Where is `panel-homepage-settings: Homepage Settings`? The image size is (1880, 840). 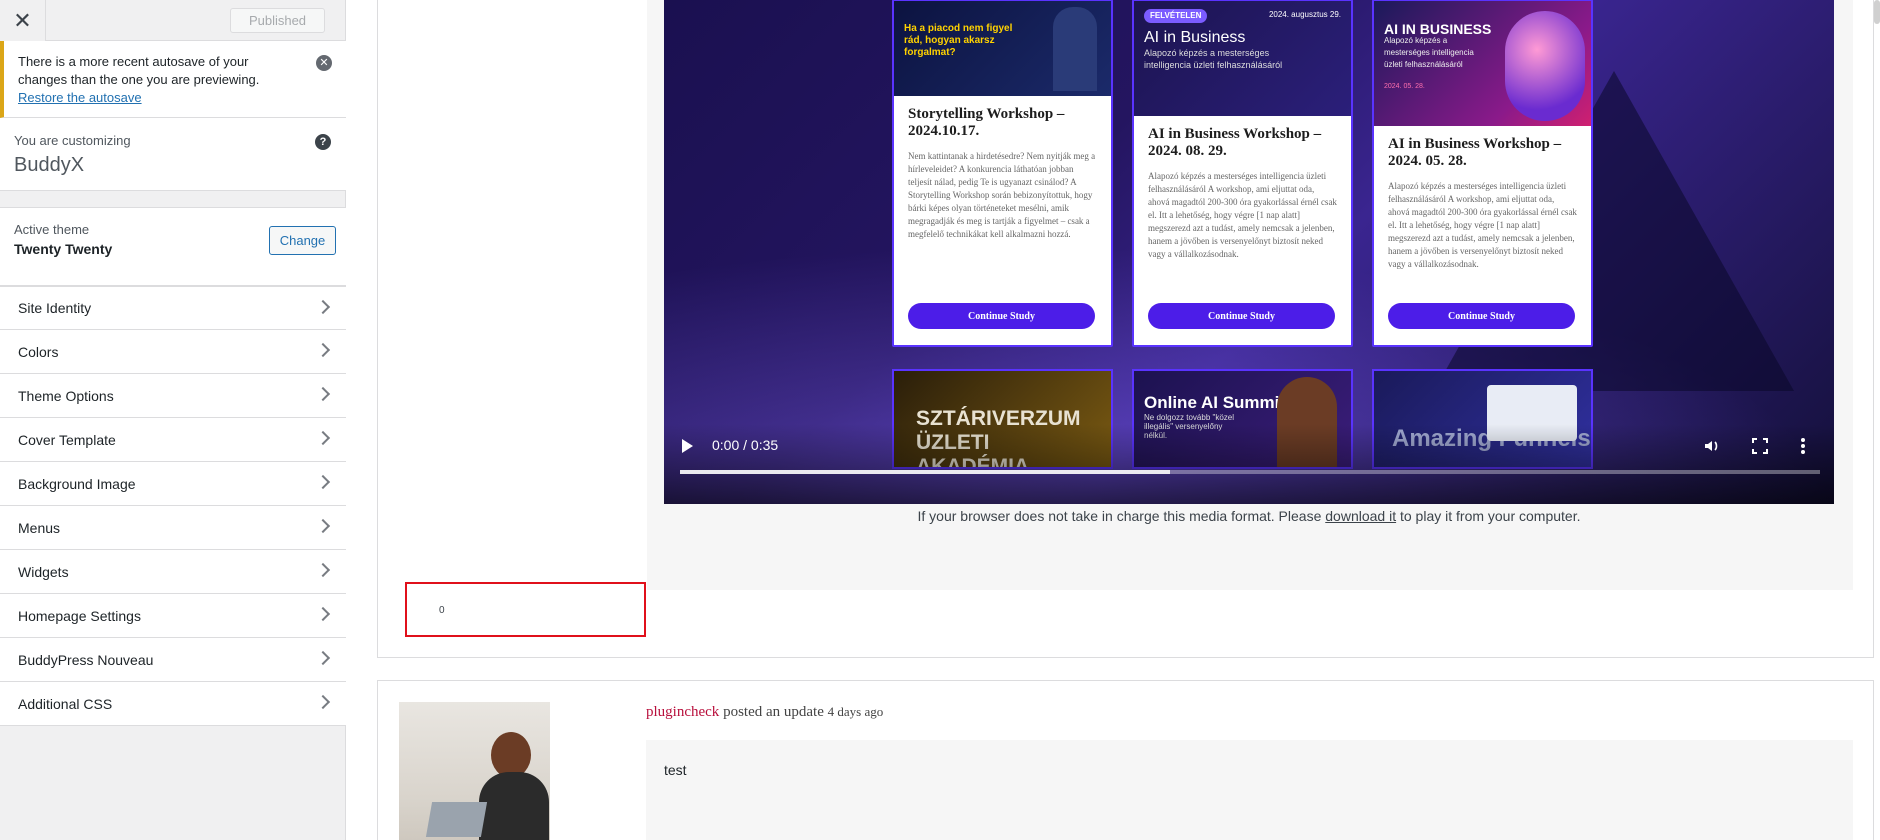
panel-homepage-settings: Homepage Settings is located at coordinates (173, 616).